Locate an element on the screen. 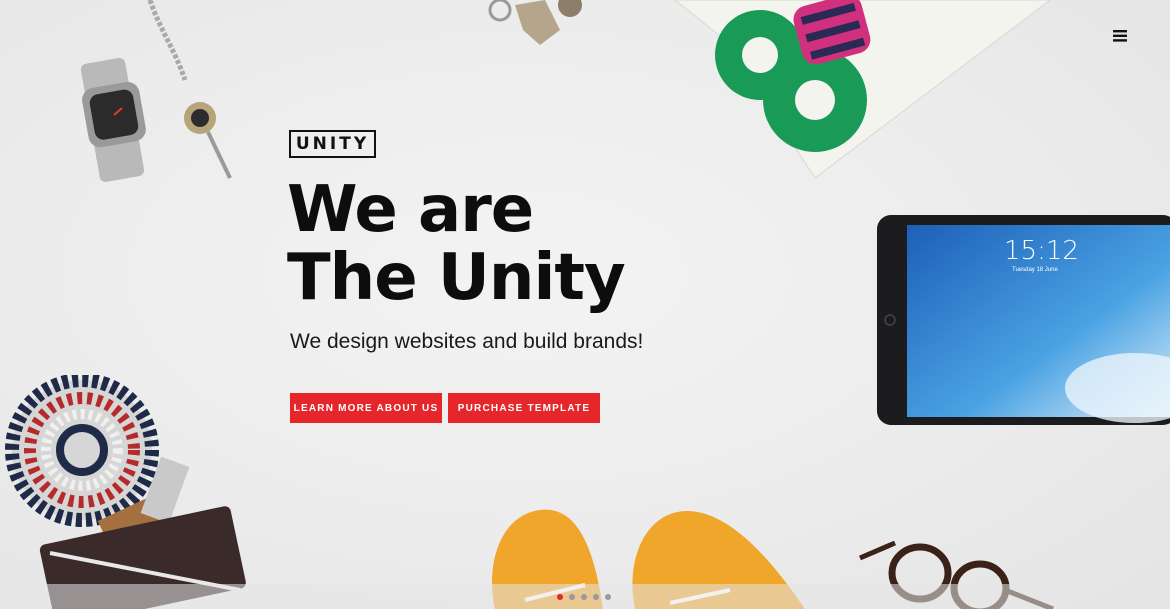  hero-headline: We are The Unity is located at coordinates (456, 244).